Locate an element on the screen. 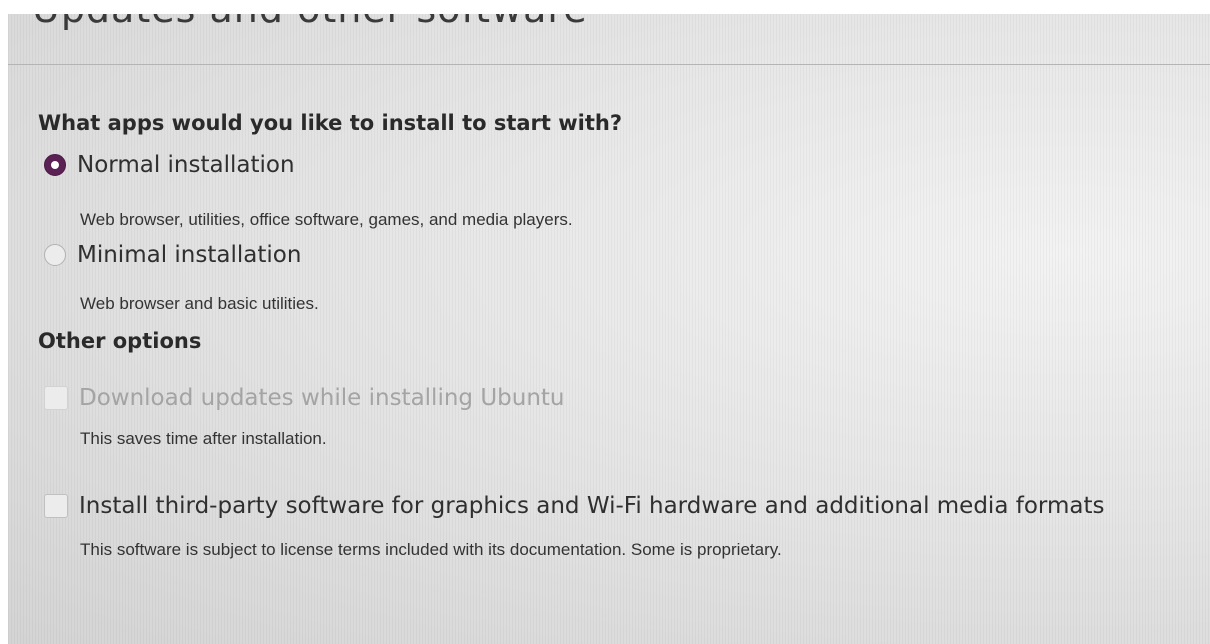 The width and height of the screenshot is (1210, 644). download-updates-checkbox is located at coordinates (56, 398).